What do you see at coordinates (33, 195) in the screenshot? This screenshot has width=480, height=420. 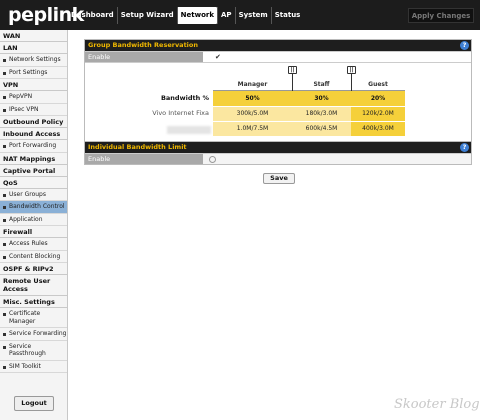 I see `sidebar-item-user-groups: User Groups` at bounding box center [33, 195].